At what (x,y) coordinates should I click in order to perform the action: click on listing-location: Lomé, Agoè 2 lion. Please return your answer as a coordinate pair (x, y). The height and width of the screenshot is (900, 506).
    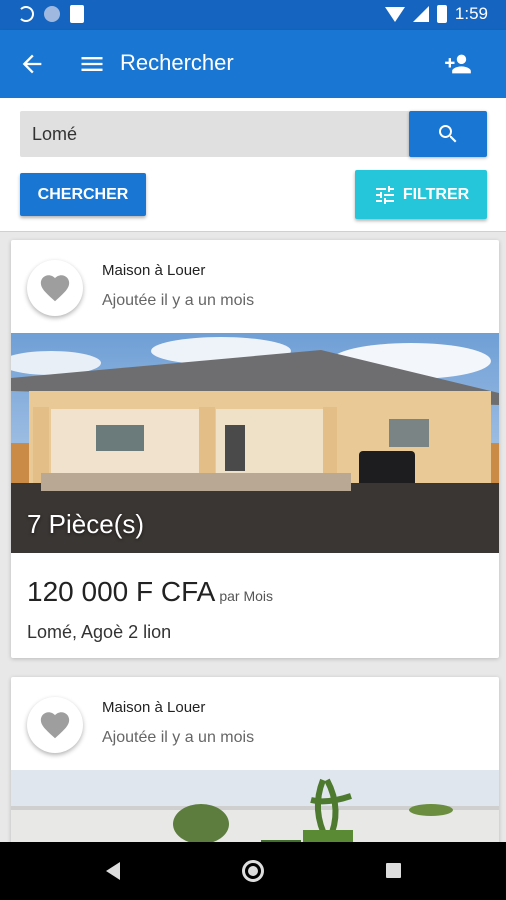
    Looking at the image, I should click on (99, 632).